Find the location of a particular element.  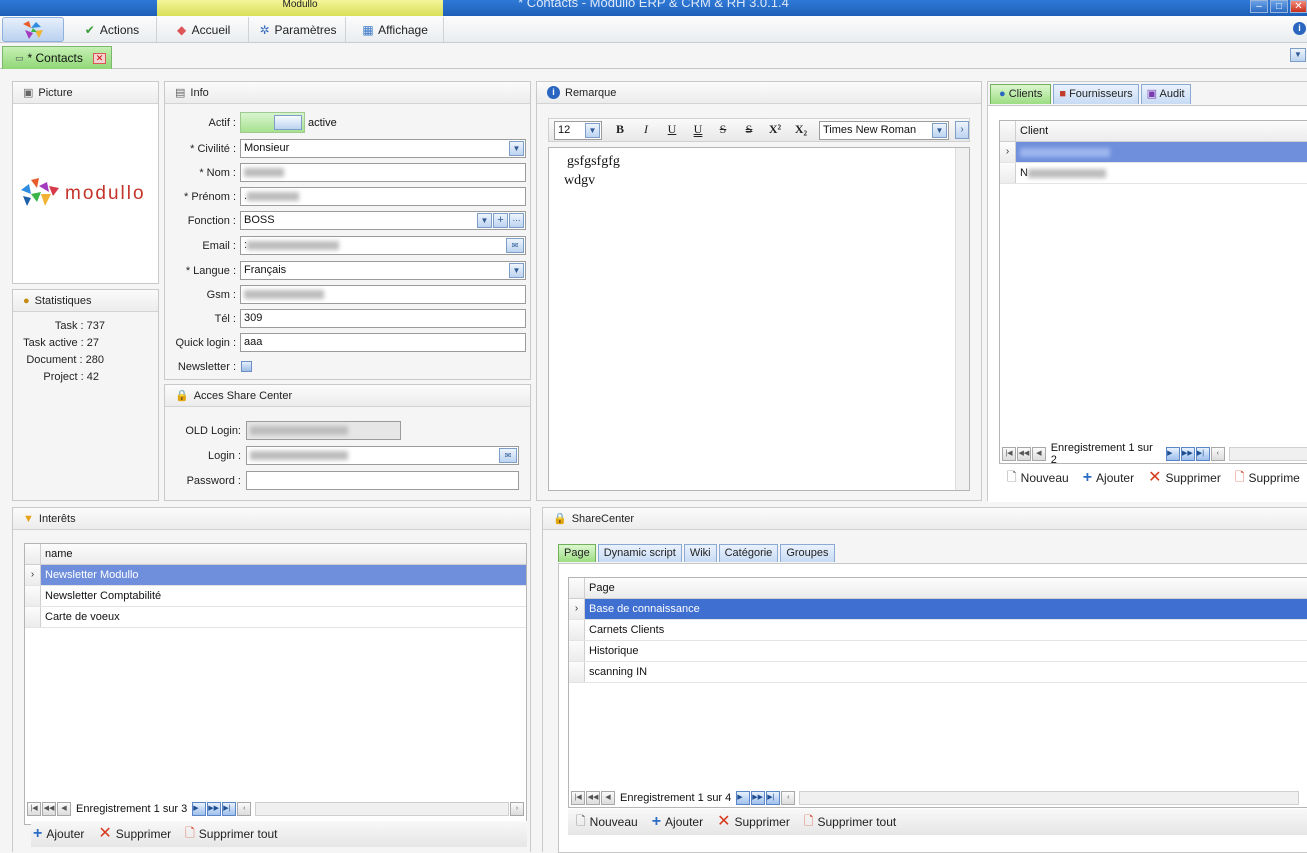

editor-scrollbar is located at coordinates (962, 319).